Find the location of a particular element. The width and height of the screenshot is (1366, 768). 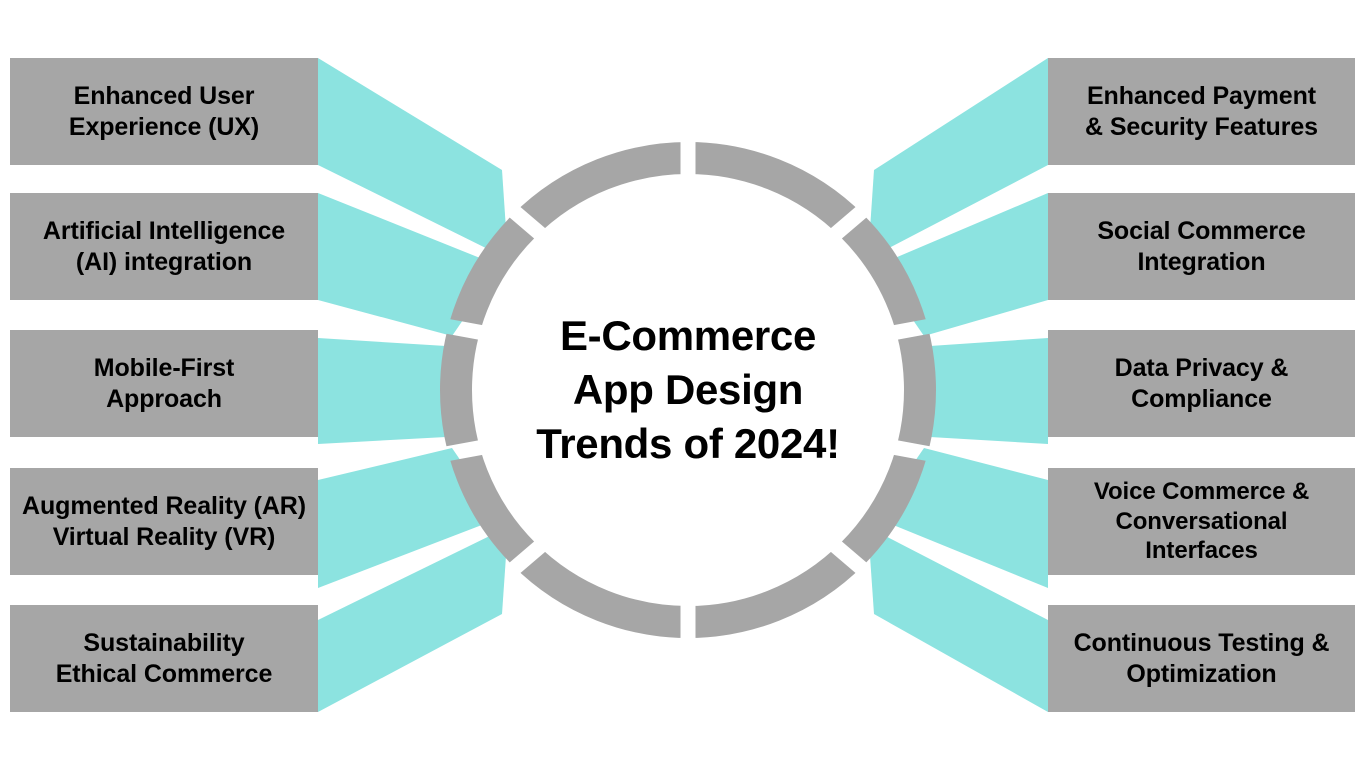

node-label-text: Sustainability Ethical Commerce is located at coordinates (164, 658).